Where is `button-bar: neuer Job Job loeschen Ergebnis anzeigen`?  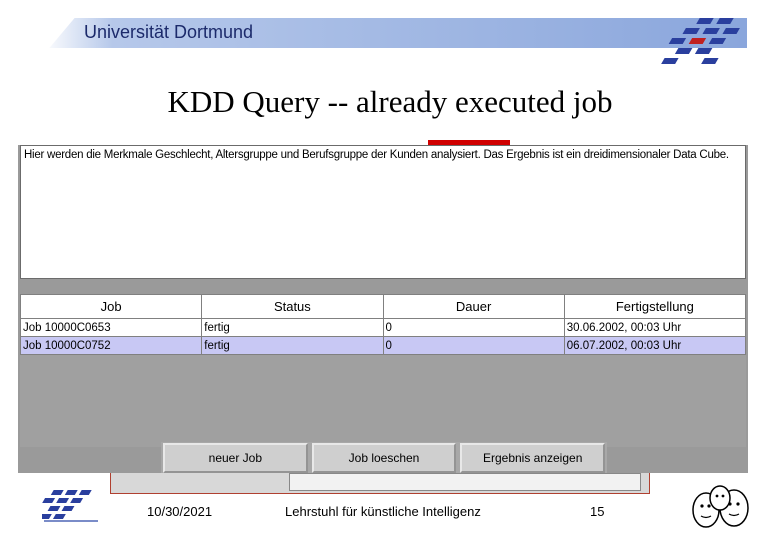
button-bar: neuer Job Job loeschen Ergebnis anzeigen is located at coordinates (384, 458).